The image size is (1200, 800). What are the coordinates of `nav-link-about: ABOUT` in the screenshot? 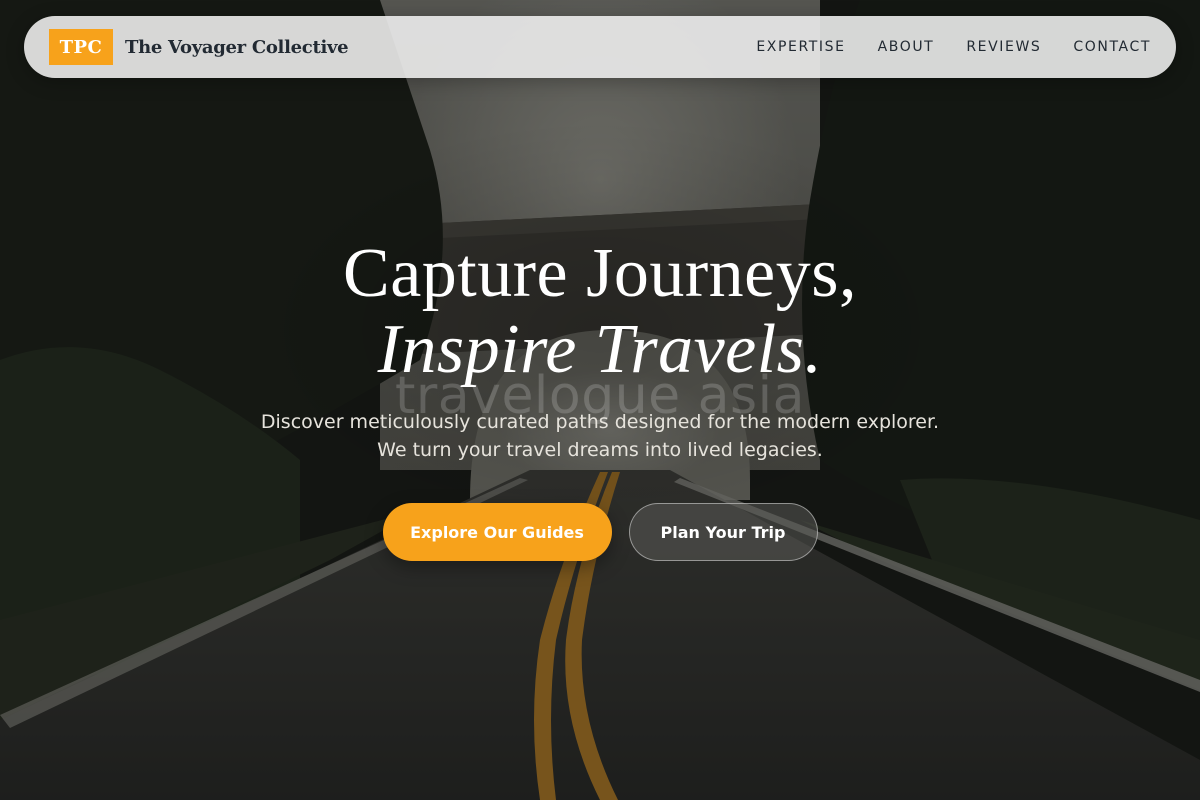 It's located at (906, 47).